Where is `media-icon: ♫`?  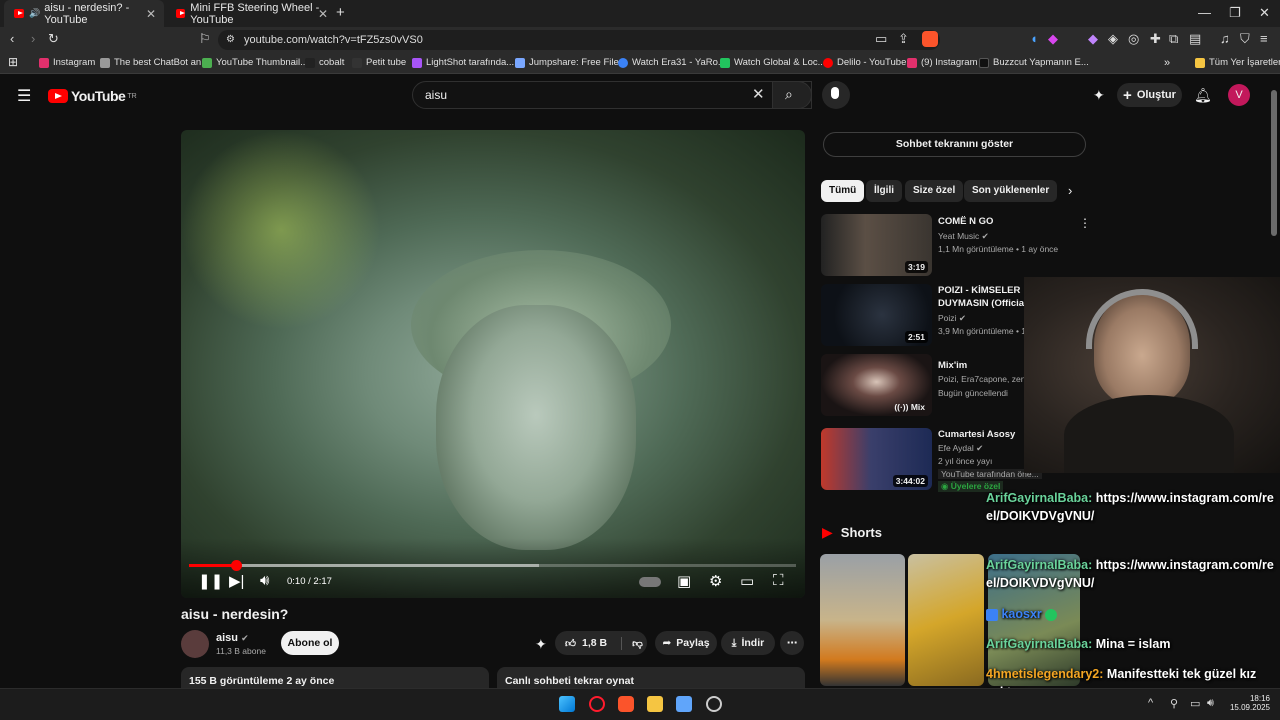 media-icon: ♫ is located at coordinates (1225, 38).